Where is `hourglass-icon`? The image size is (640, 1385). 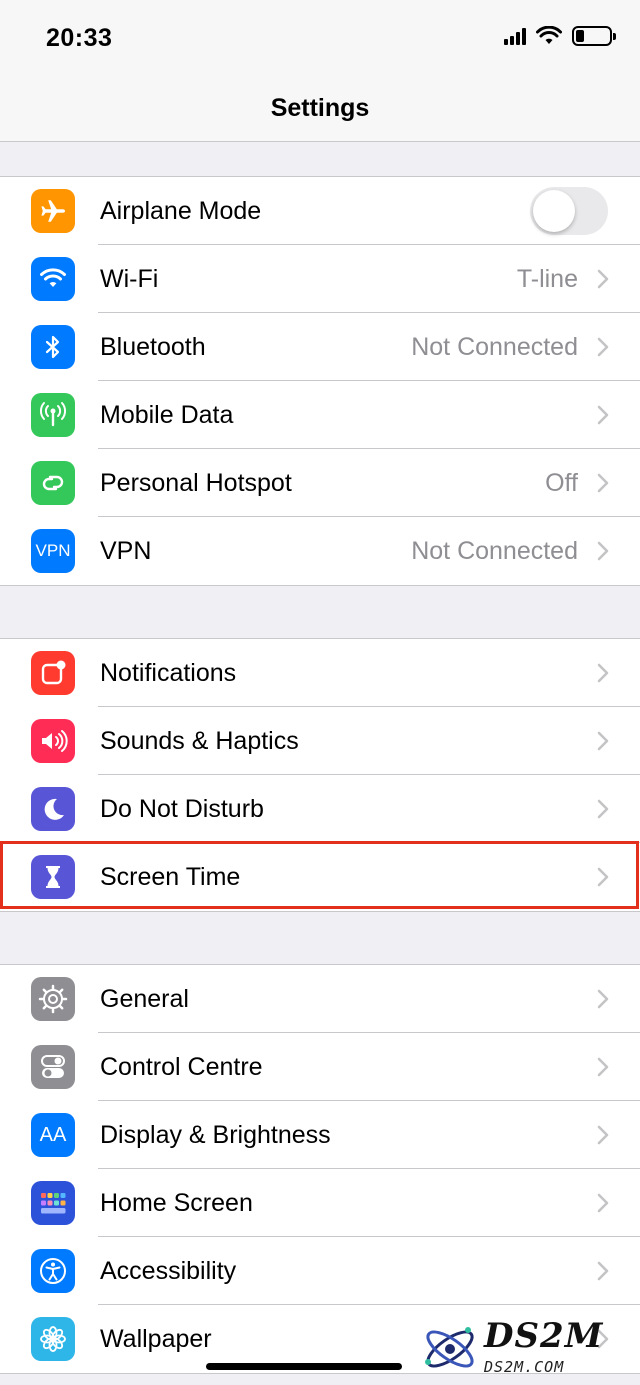 hourglass-icon is located at coordinates (53, 877).